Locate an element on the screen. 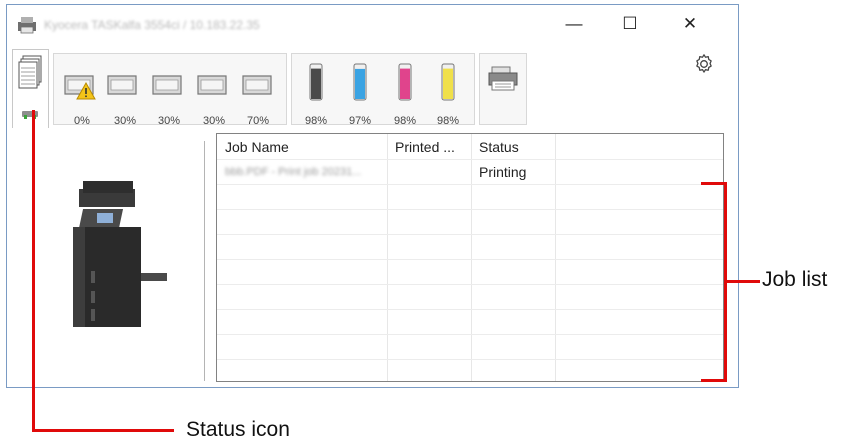 The height and width of the screenshot is (446, 845). paper-level-1: 0% is located at coordinates (82, 121).